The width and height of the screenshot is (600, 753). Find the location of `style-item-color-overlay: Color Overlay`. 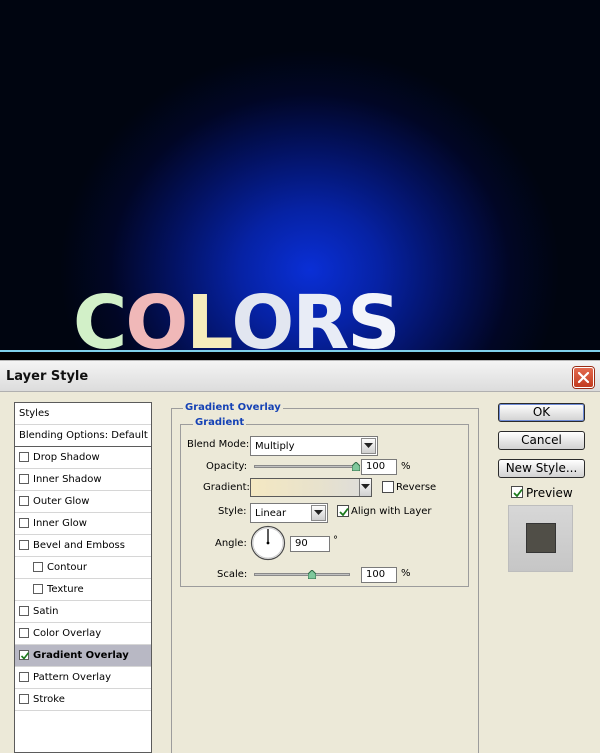

style-item-color-overlay: Color Overlay is located at coordinates (83, 634).